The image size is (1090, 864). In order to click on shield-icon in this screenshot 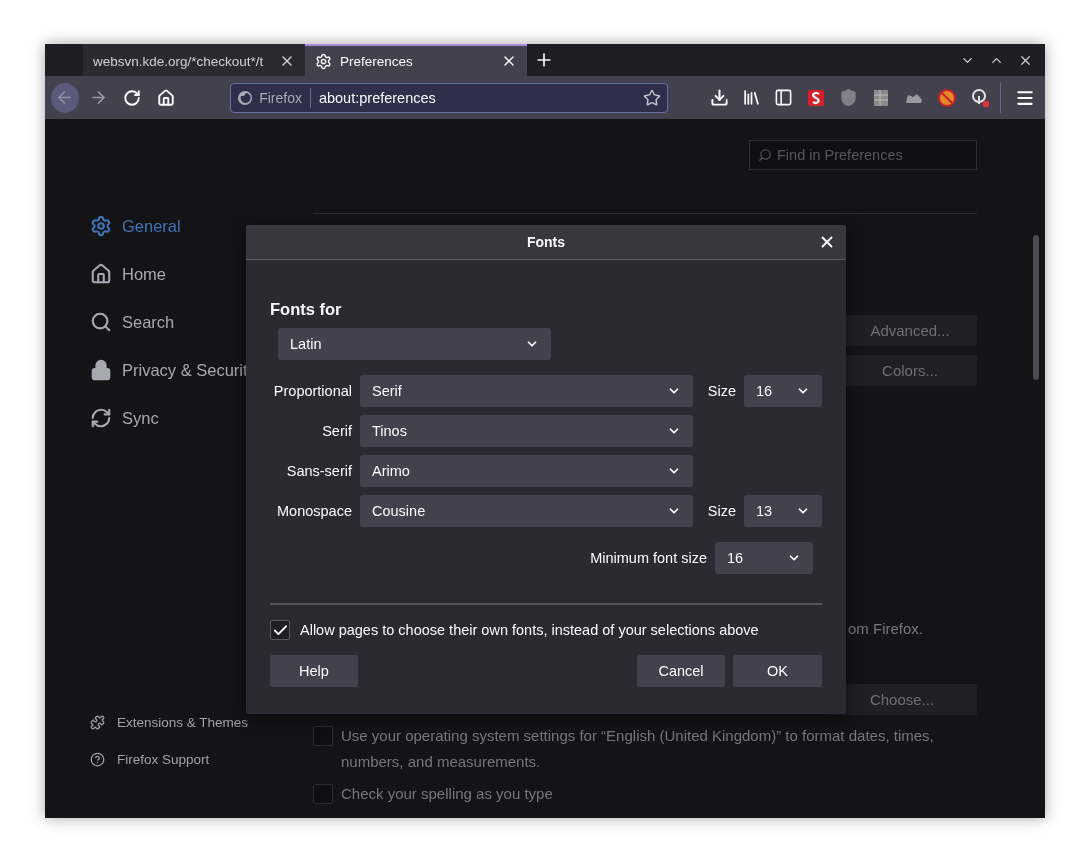, I will do `click(849, 97)`.